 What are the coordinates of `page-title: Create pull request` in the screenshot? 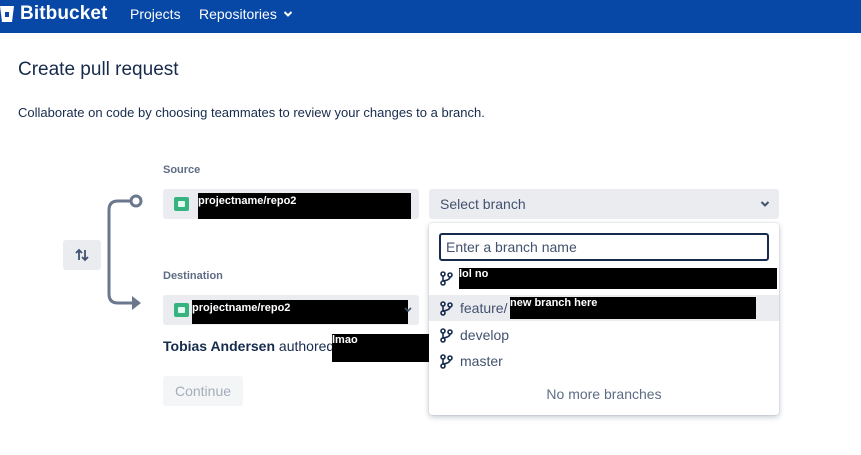 It's located at (98, 69).